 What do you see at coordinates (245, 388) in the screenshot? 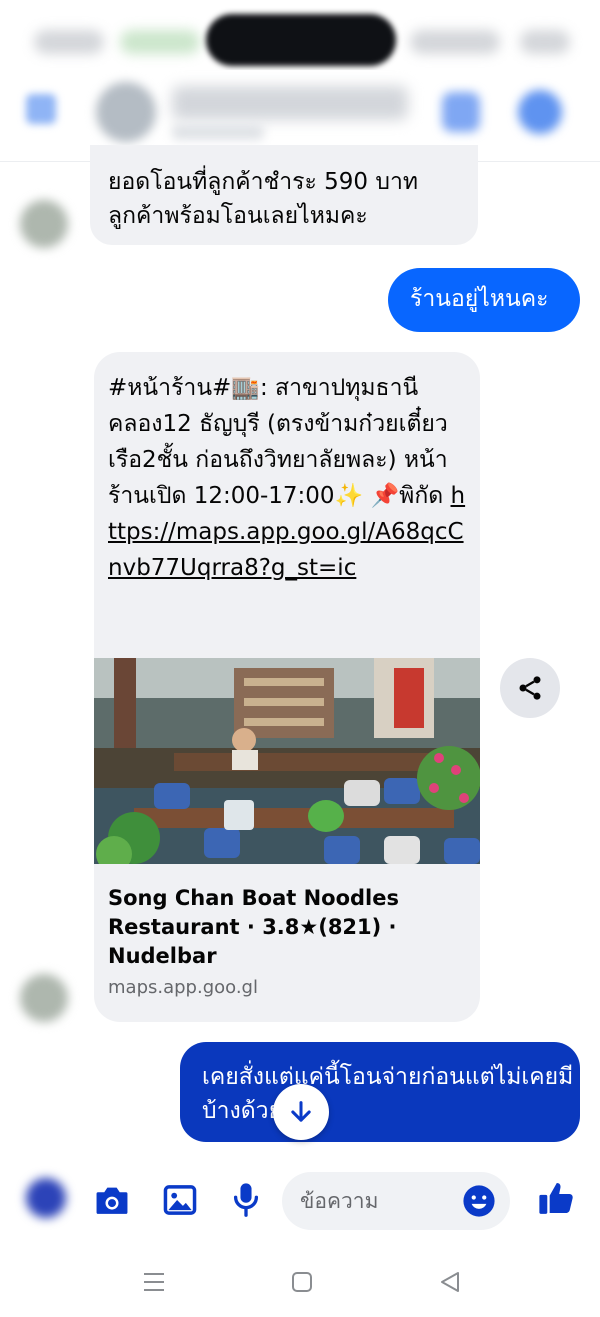
I see `storefront-emoji: 🏬` at bounding box center [245, 388].